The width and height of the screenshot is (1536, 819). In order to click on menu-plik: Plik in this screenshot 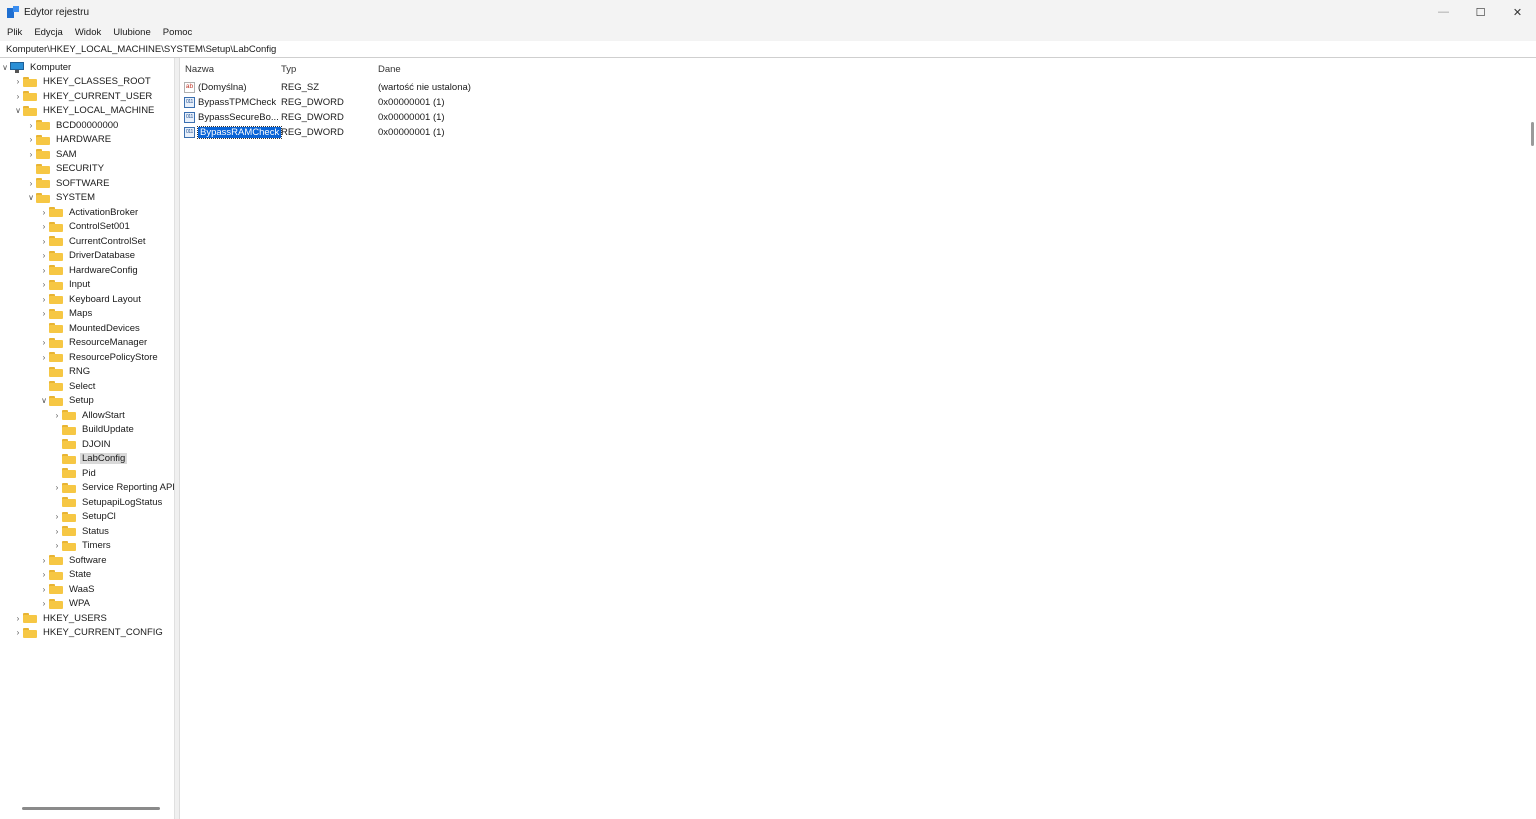, I will do `click(14, 32)`.